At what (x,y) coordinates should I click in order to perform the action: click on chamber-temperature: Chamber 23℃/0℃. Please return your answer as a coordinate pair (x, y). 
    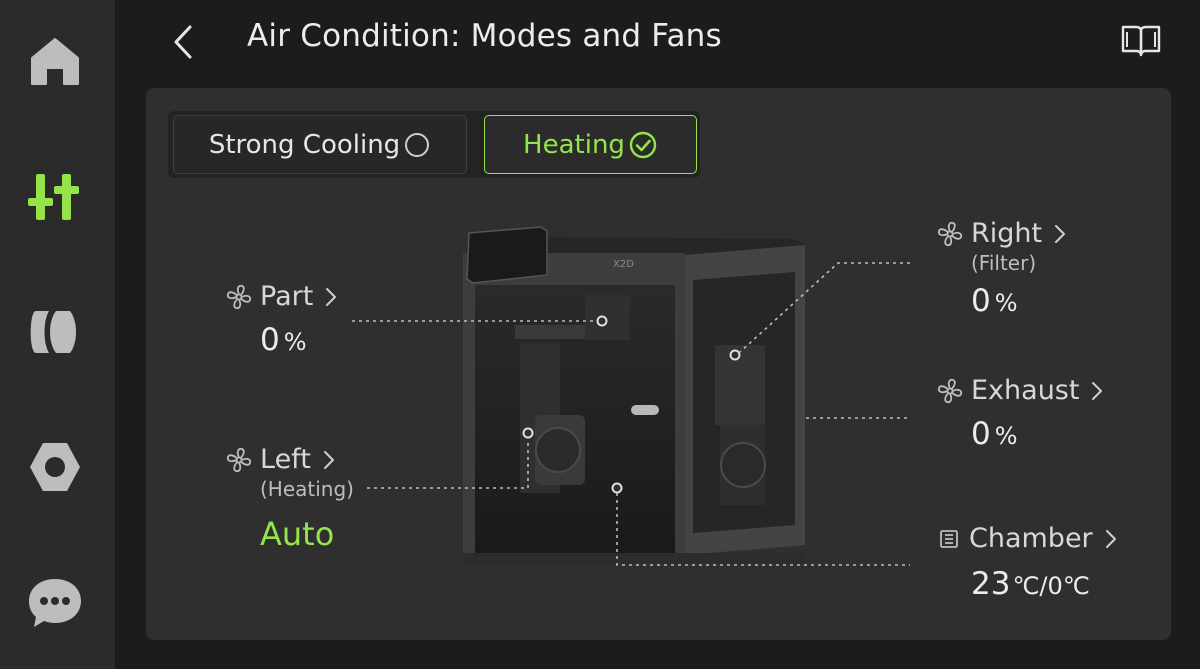
    Looking at the image, I should click on (1027, 562).